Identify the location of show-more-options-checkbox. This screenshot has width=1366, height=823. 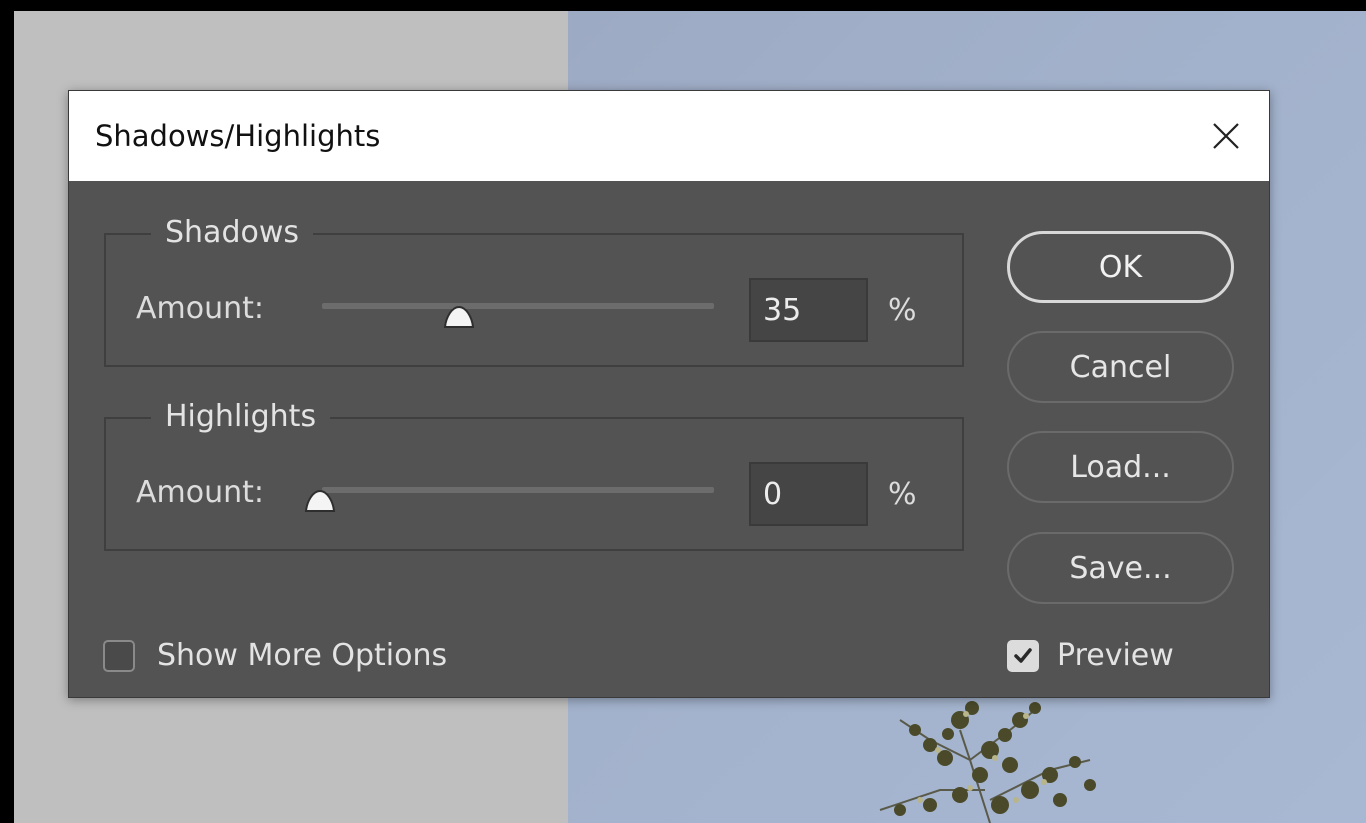
(119, 656).